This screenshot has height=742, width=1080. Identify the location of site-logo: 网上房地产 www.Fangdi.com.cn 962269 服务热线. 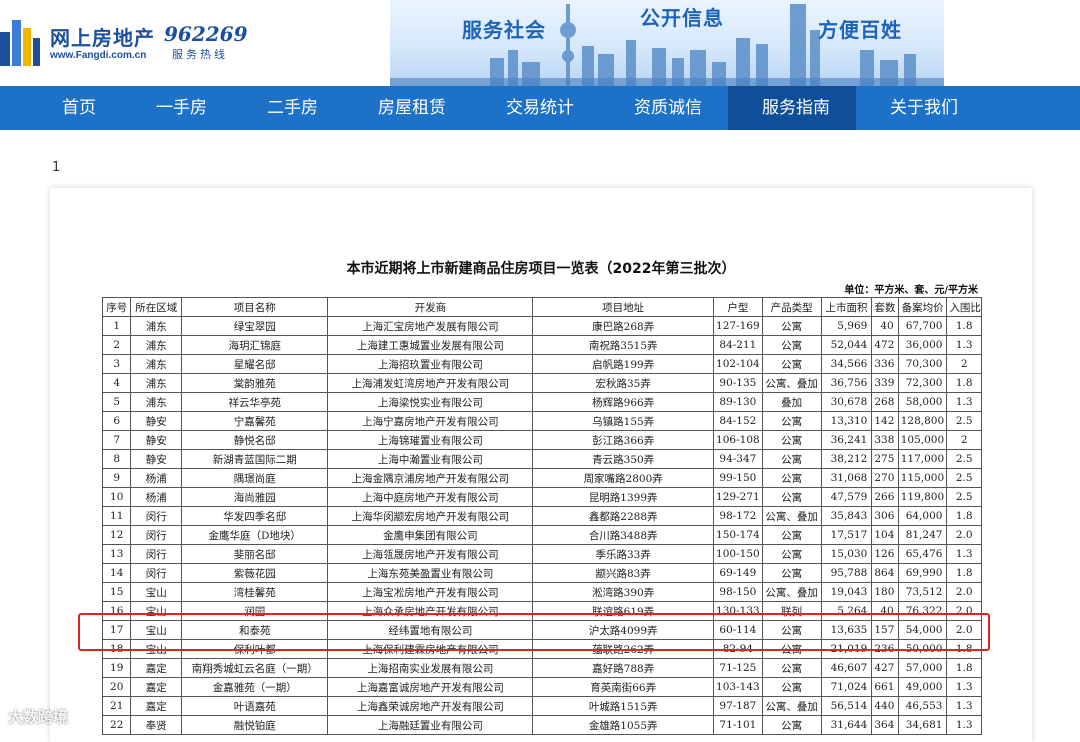
(190, 43).